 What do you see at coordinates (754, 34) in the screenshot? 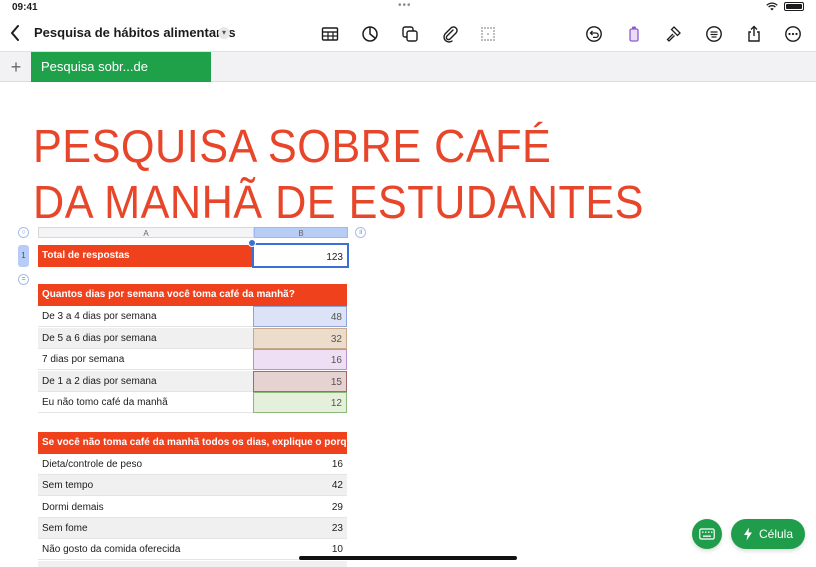
I see `share-icon` at bounding box center [754, 34].